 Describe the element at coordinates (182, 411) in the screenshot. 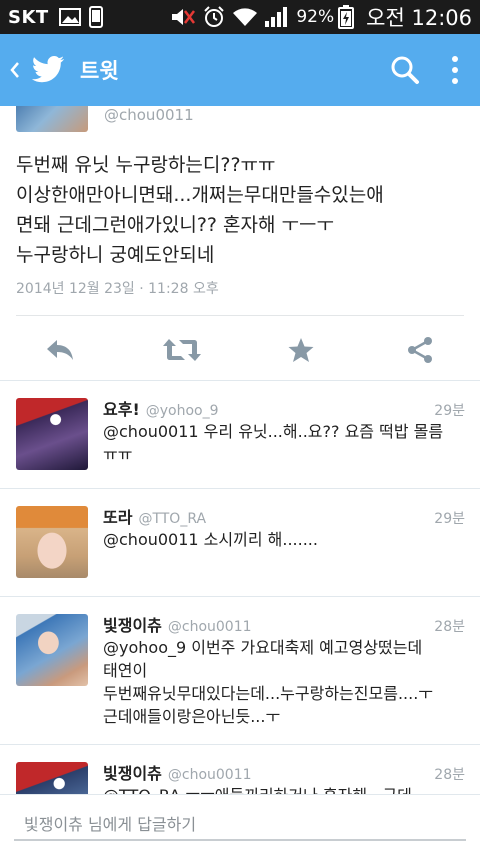

I see `reply-author-handle: @yohoo_9` at that location.